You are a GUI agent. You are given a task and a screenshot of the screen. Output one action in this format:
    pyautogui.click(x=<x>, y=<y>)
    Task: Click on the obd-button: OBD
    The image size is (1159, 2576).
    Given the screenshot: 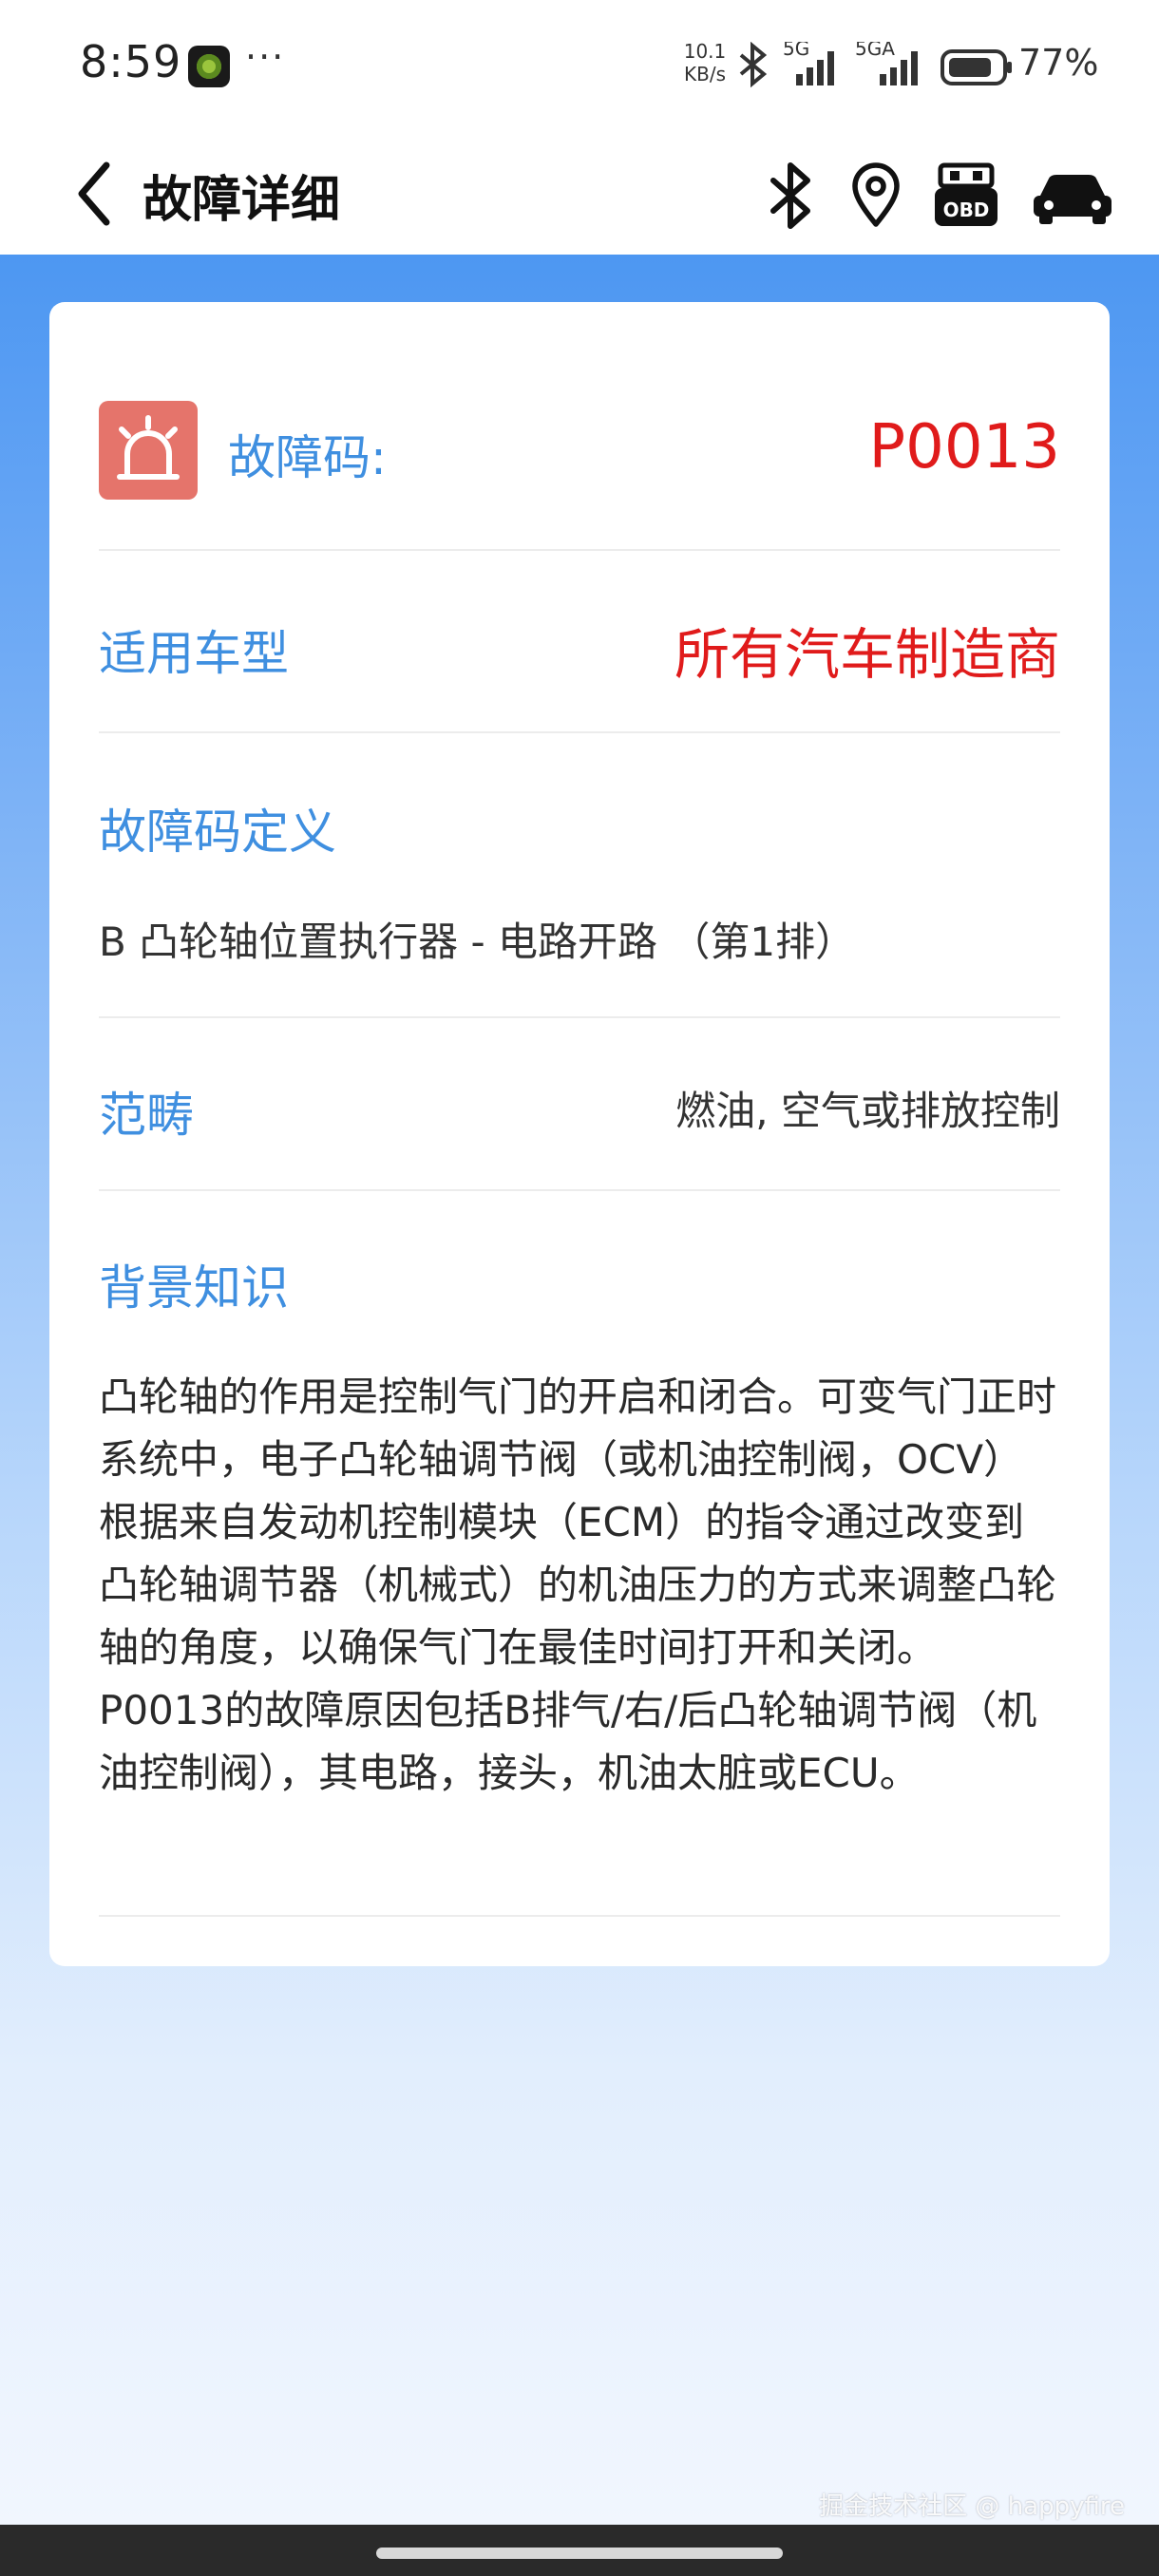 What is the action you would take?
    pyautogui.click(x=966, y=197)
    